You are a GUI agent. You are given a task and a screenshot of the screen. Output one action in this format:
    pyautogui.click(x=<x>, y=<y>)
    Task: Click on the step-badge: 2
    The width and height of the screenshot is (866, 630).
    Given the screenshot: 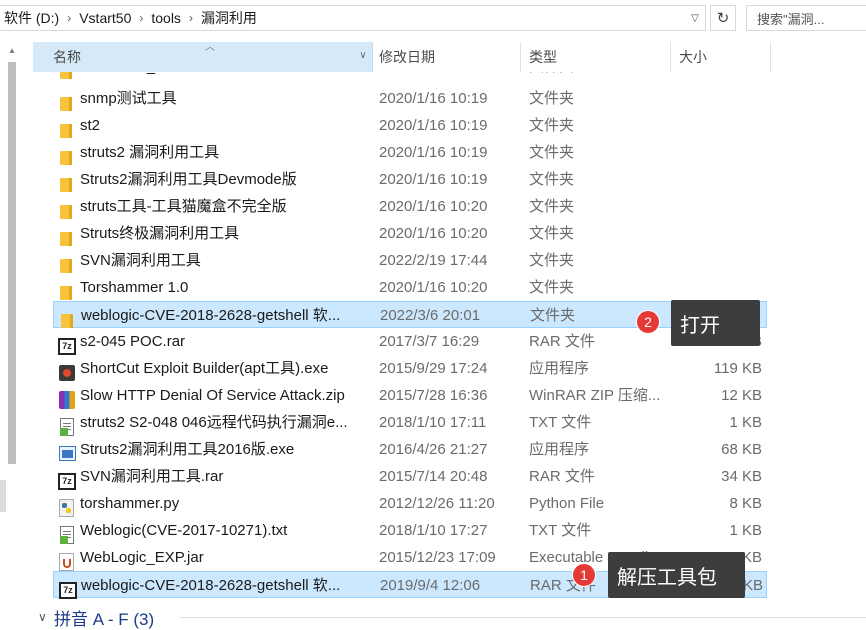 What is the action you would take?
    pyautogui.click(x=648, y=322)
    